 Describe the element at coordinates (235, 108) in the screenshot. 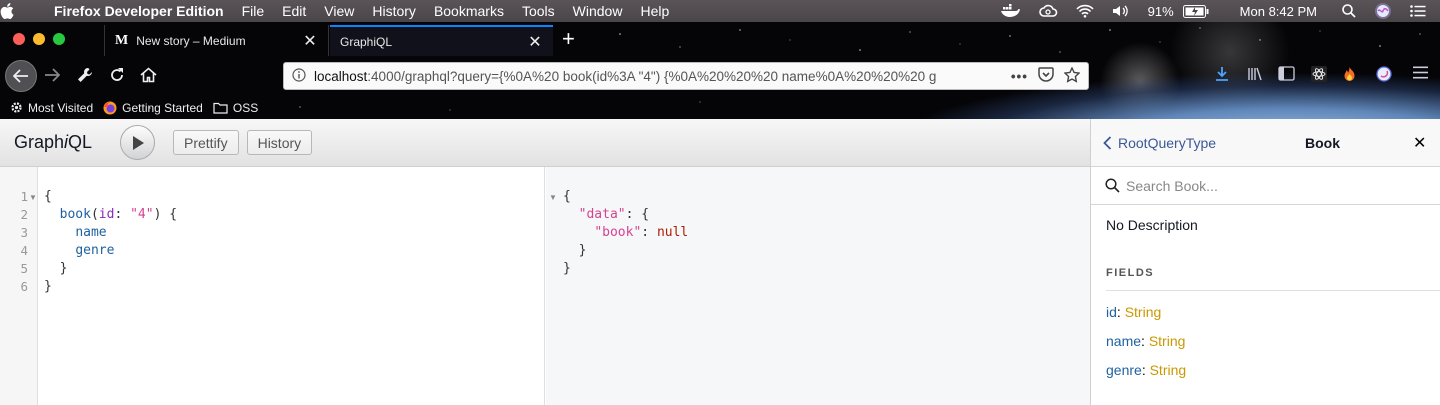

I see `bookmark-folder-oss: OSS` at that location.